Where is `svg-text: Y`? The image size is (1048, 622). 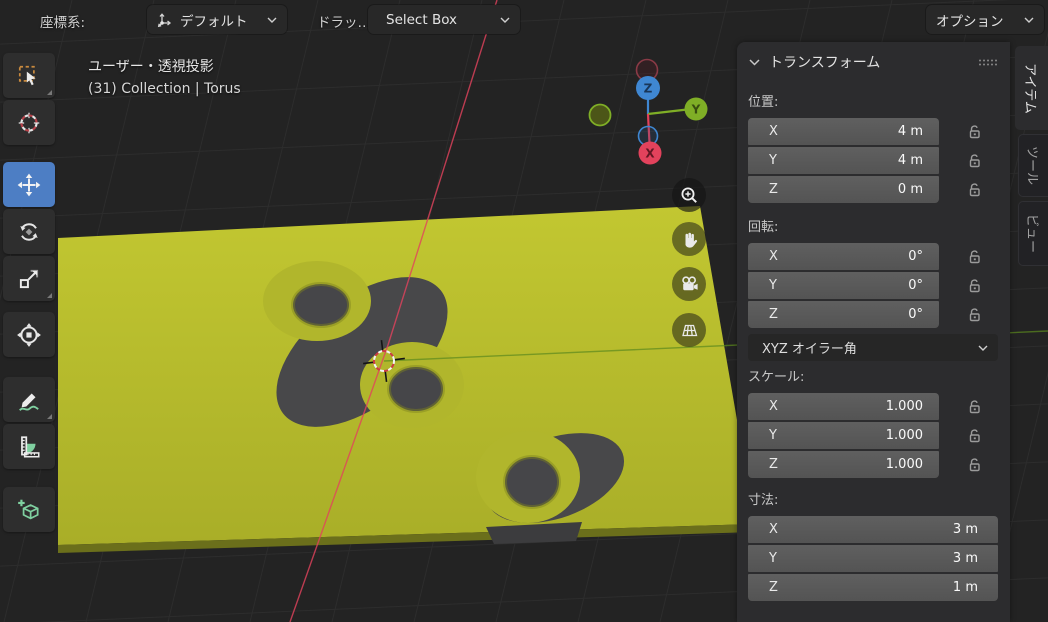
svg-text: Y is located at coordinates (696, 110).